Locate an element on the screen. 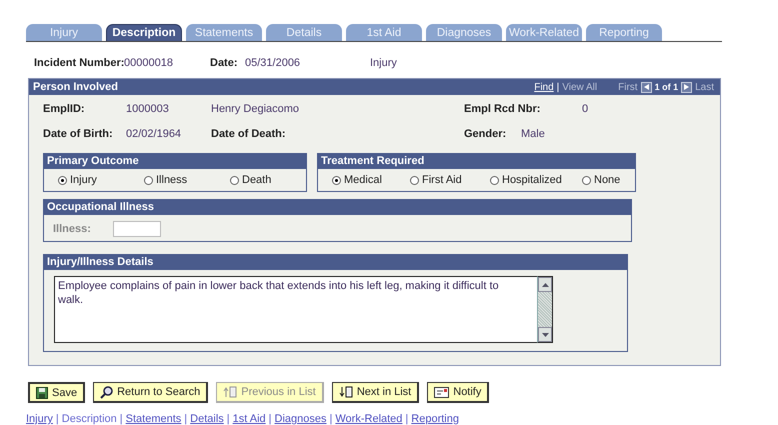 The image size is (778, 425). scroll-down-button is located at coordinates (545, 334).